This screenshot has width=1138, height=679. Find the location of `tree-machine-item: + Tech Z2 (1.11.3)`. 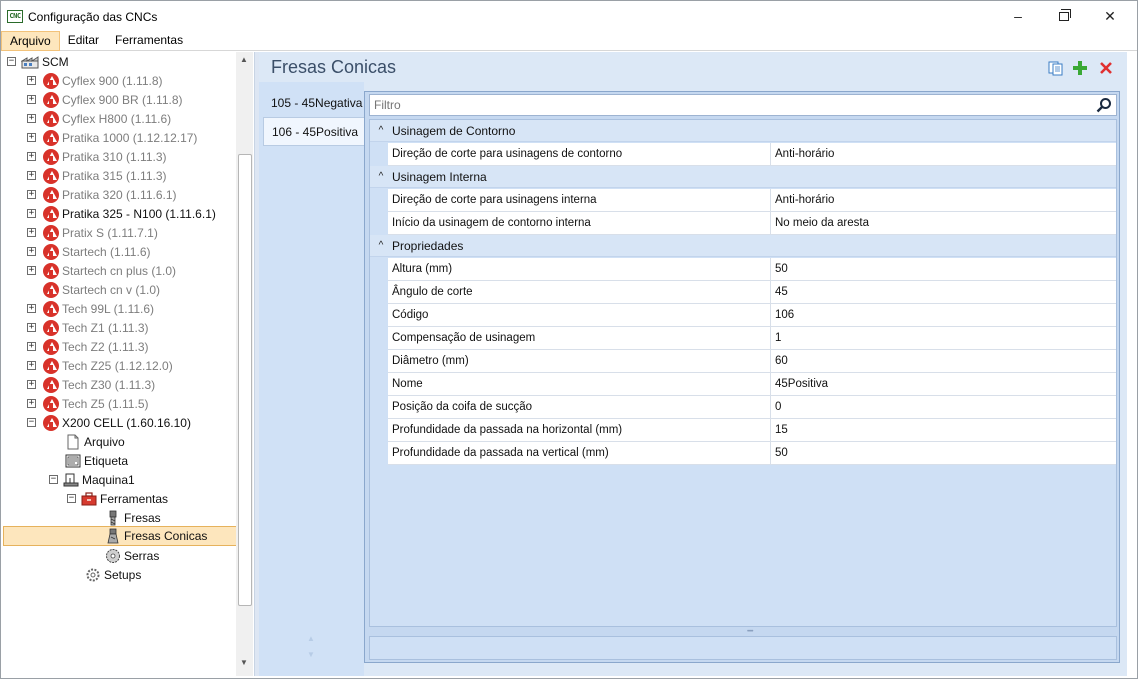

tree-machine-item: + Tech Z2 (1.11.3) is located at coordinates (87, 346).